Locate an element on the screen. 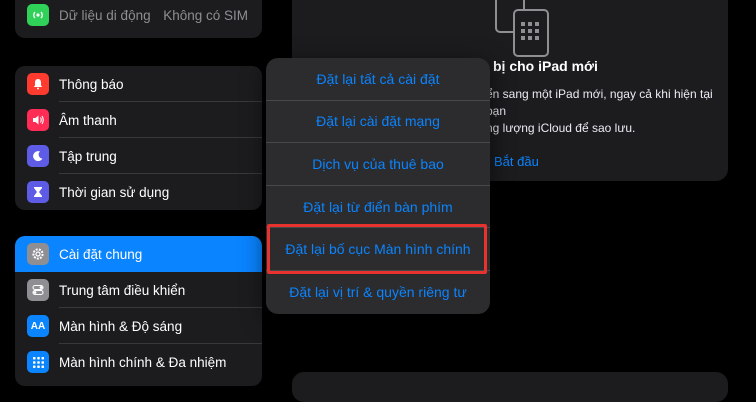 This screenshot has height=402, width=756. sidebar-item-label: Màn hình & Độ sáng is located at coordinates (121, 326).